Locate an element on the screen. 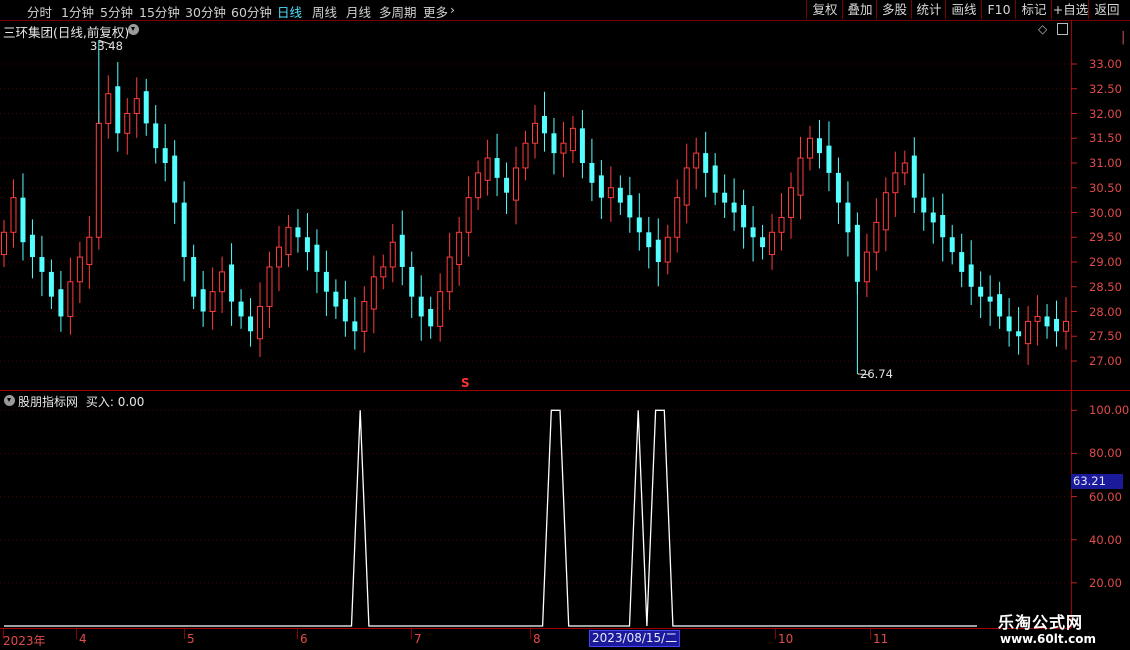 Image resolution: width=1130 pixels, height=650 pixels. cursor-date-label: 2023/08/15/二 is located at coordinates (635, 638).